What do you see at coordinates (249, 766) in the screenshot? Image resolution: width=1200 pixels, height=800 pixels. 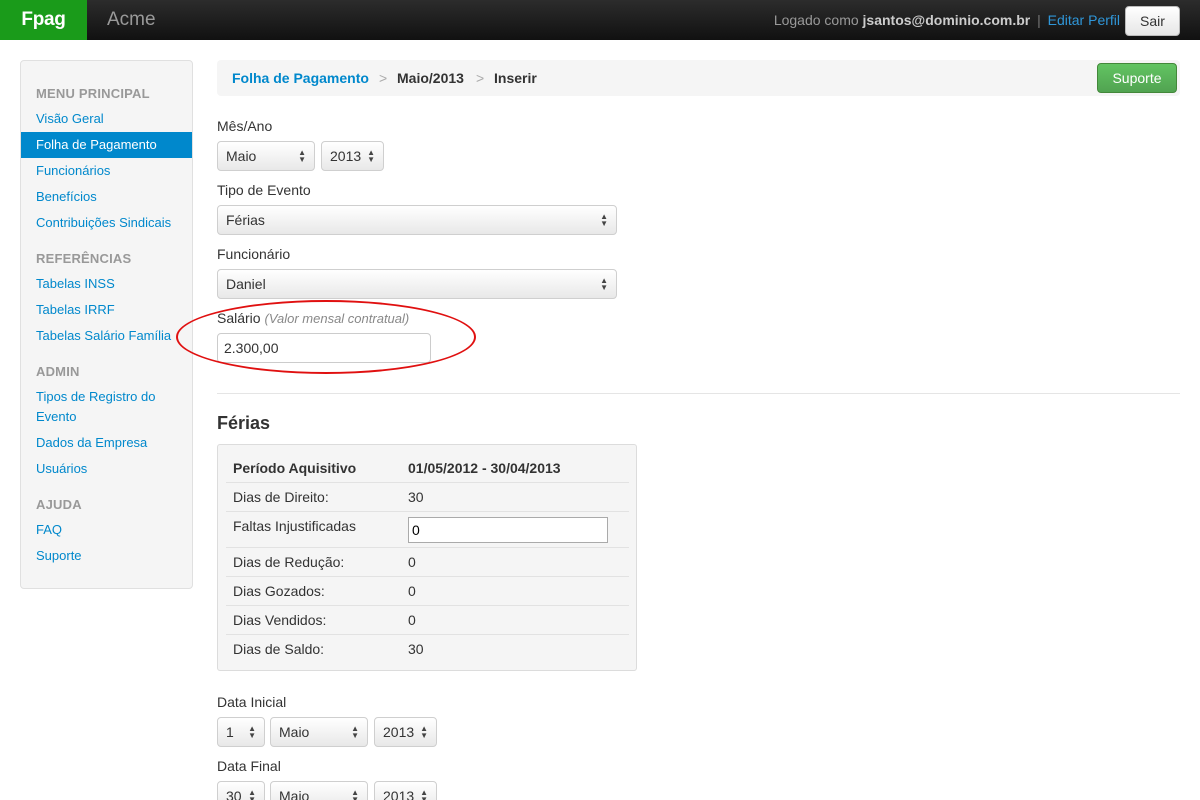 I see `end-date-label: Data Final` at bounding box center [249, 766].